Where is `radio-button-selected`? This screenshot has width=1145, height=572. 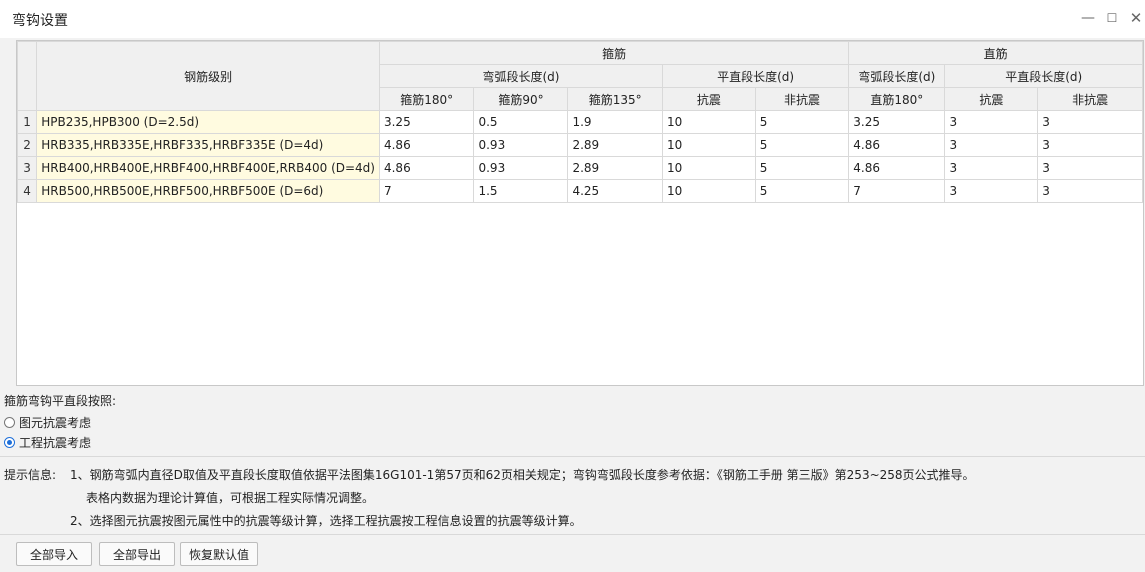 radio-button-selected is located at coordinates (9, 442).